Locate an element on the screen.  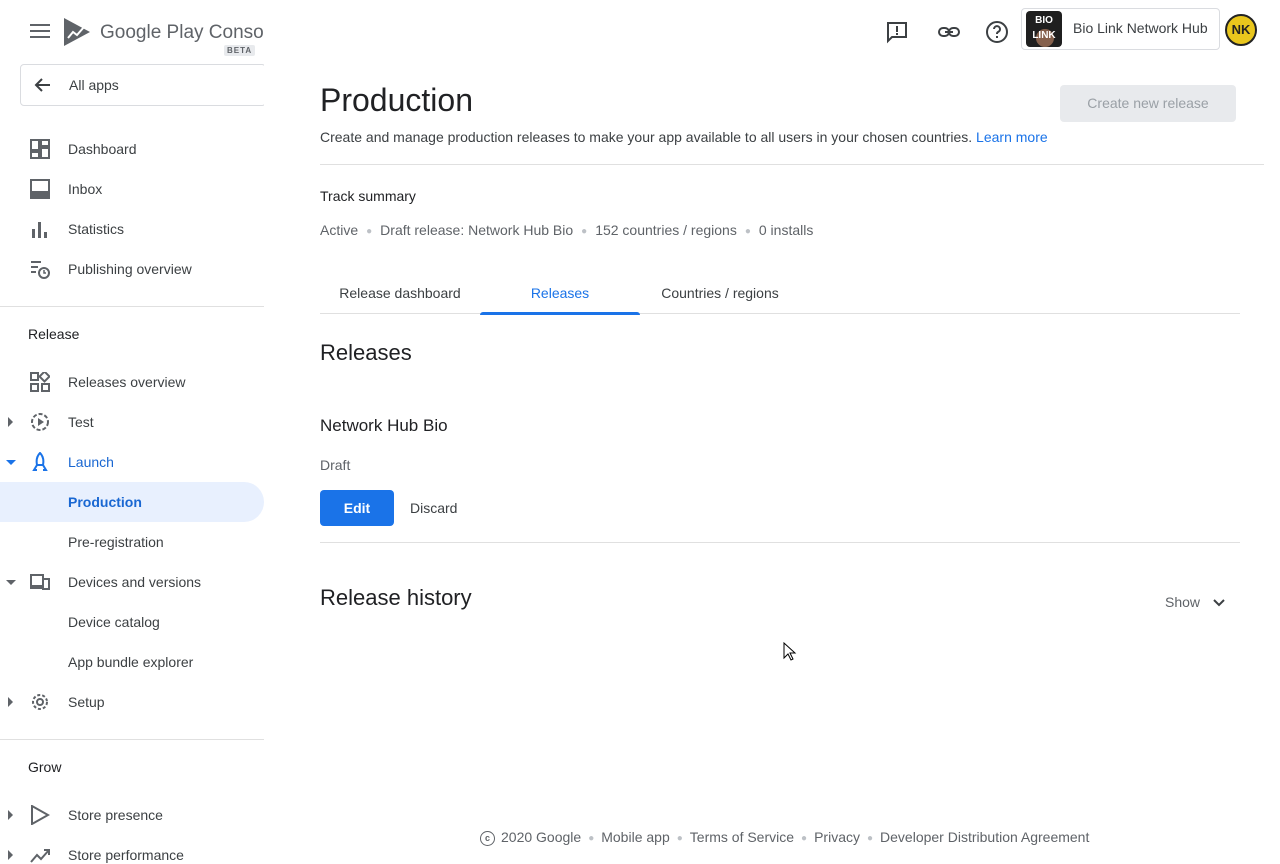
app-switcher: BIO LINK Bio Link Network Hub is located at coordinates (1120, 29).